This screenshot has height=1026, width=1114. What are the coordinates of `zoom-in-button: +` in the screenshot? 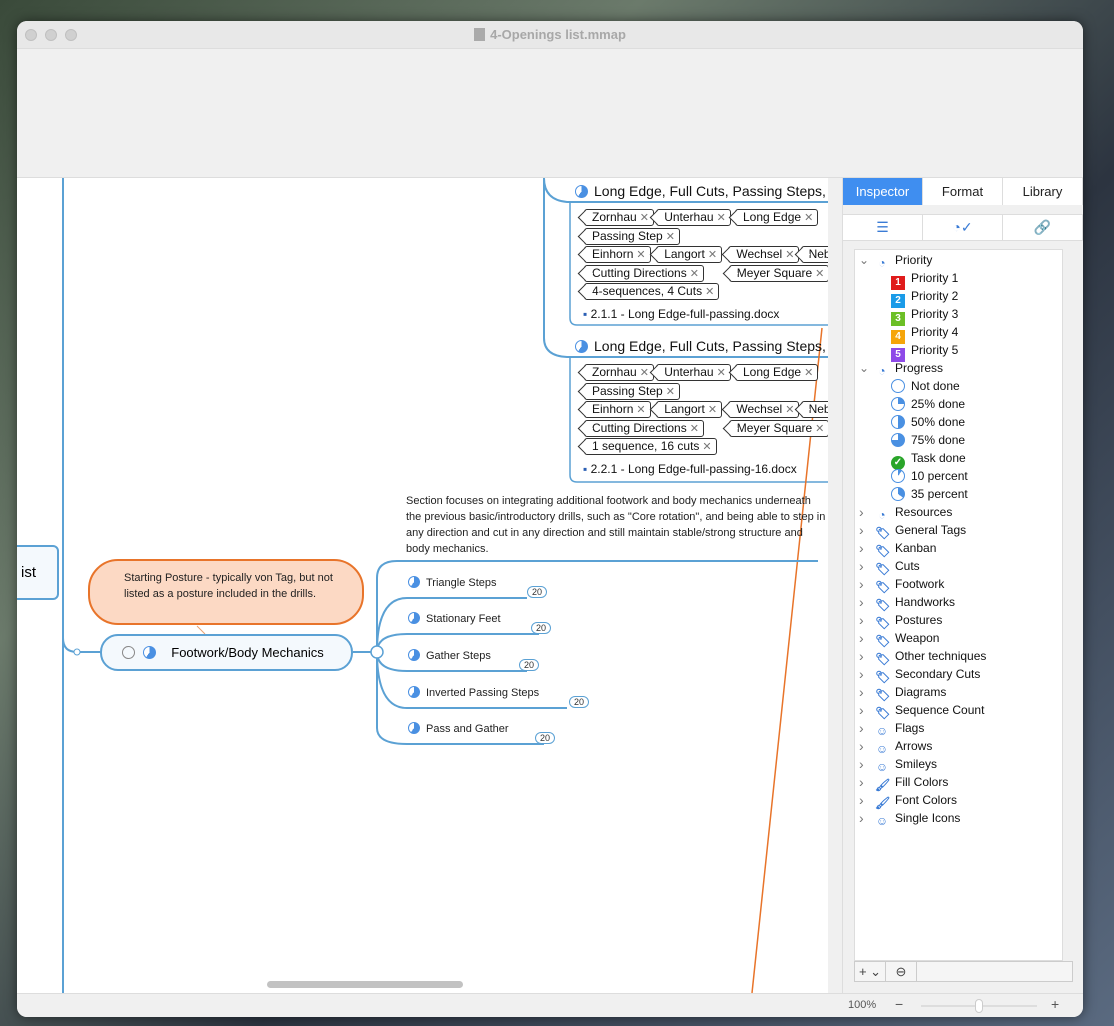 It's located at (1055, 1004).